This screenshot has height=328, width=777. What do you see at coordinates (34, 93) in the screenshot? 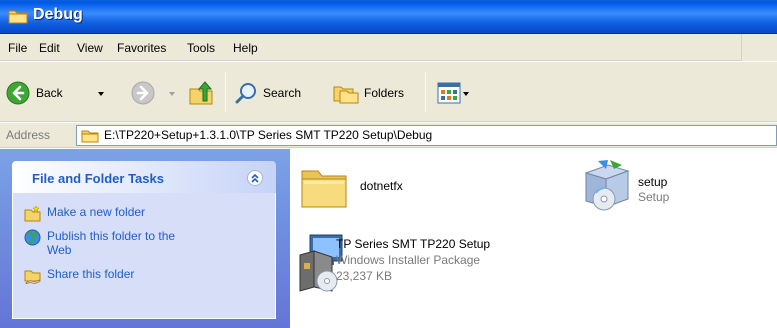
I see `back-button: Back` at bounding box center [34, 93].